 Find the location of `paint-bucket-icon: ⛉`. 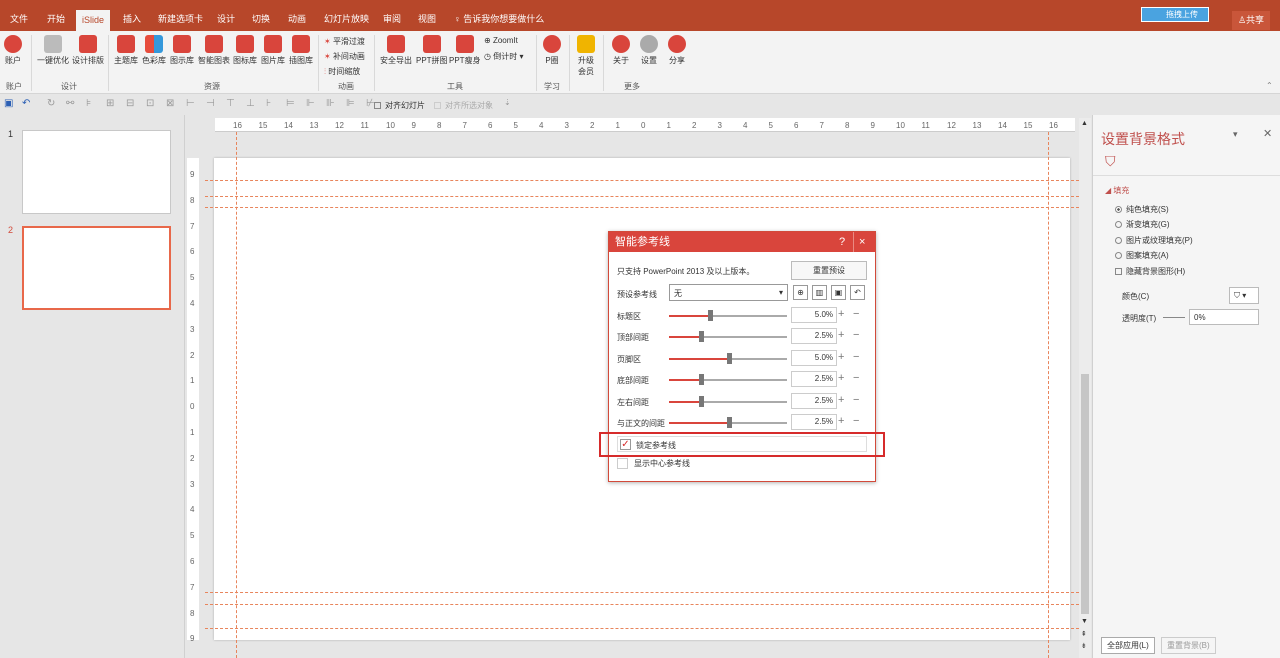

paint-bucket-icon: ⛉ is located at coordinates (1110, 161).